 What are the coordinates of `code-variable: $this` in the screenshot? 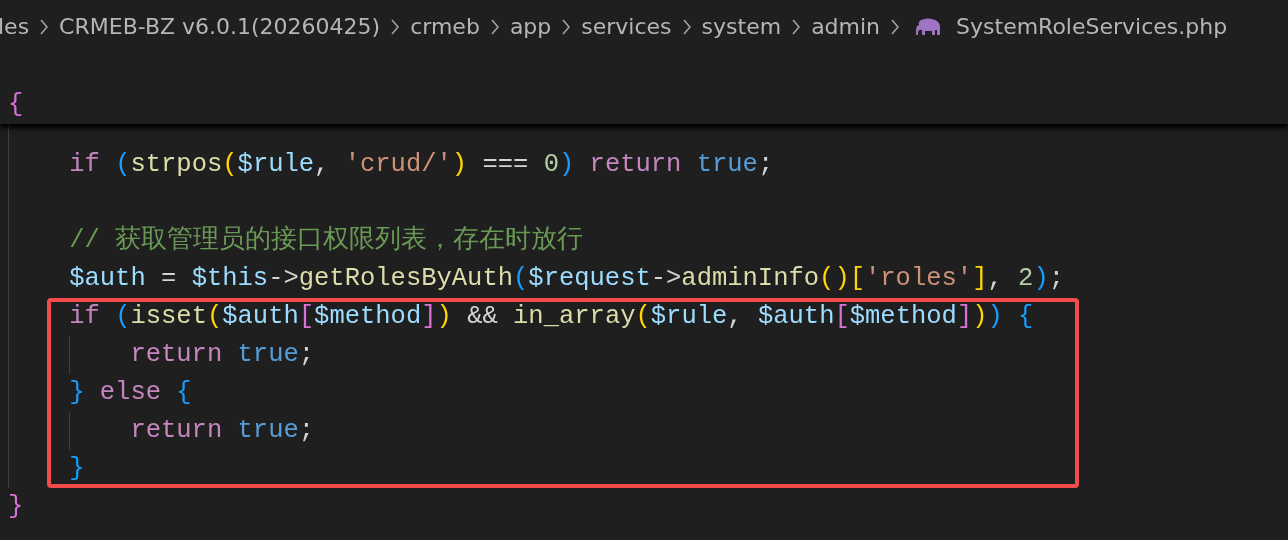 It's located at (230, 278).